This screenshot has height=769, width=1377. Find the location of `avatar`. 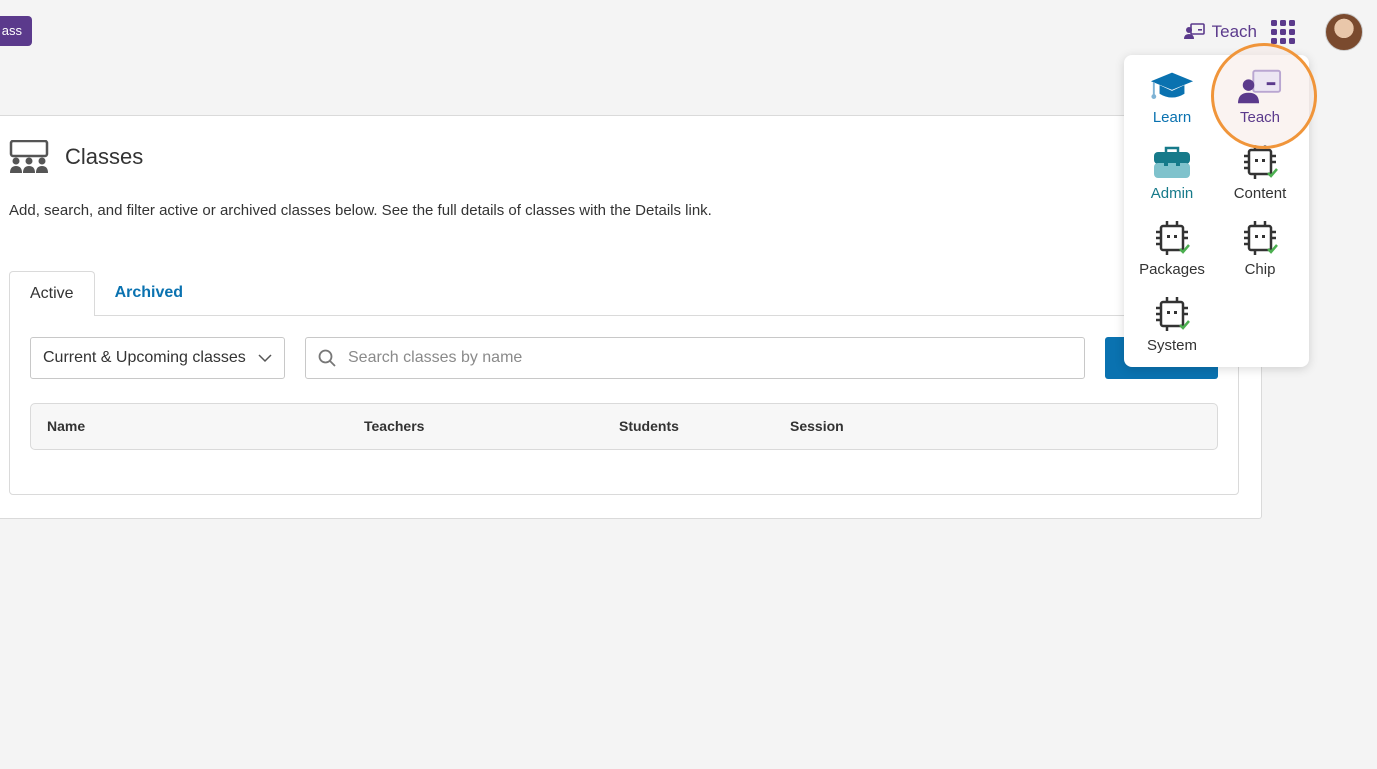

avatar is located at coordinates (1344, 32).